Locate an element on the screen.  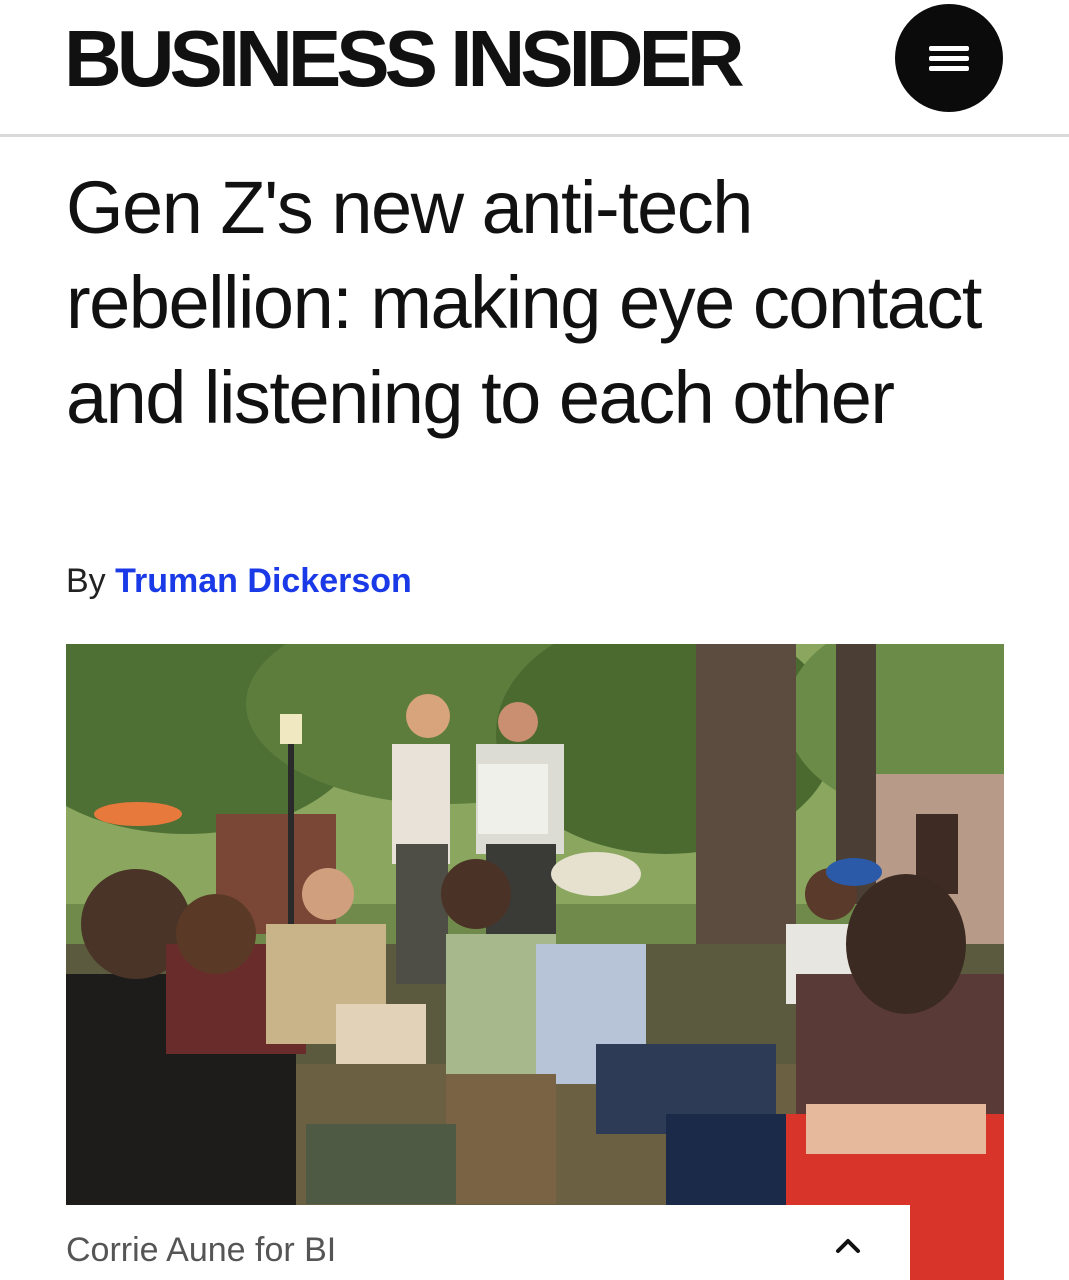
business-insider-logo: BUSINESS INSIDER is located at coordinates (404, 59).